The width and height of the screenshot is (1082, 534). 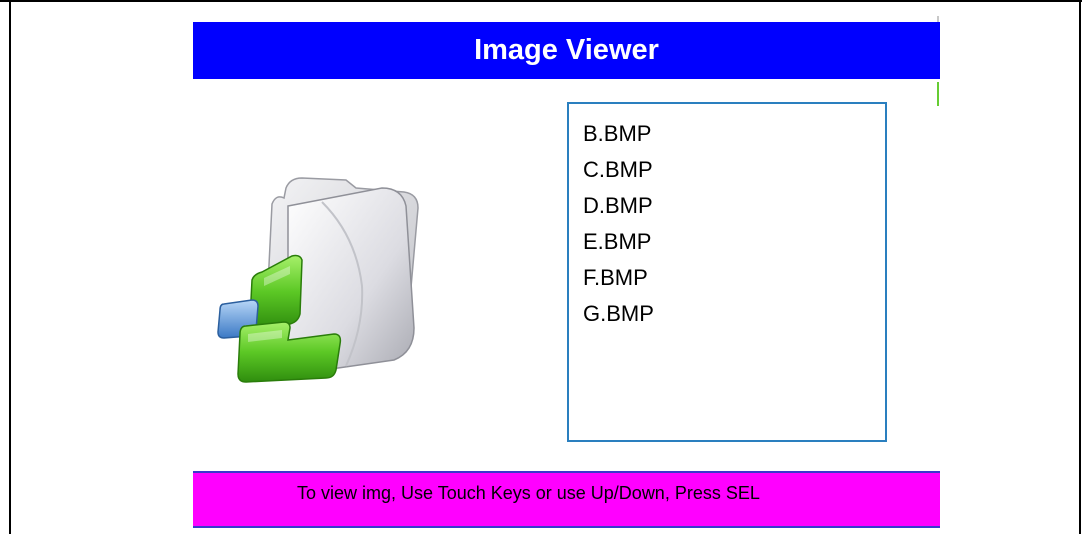 What do you see at coordinates (1080, 267) in the screenshot?
I see `frame-right-border` at bounding box center [1080, 267].